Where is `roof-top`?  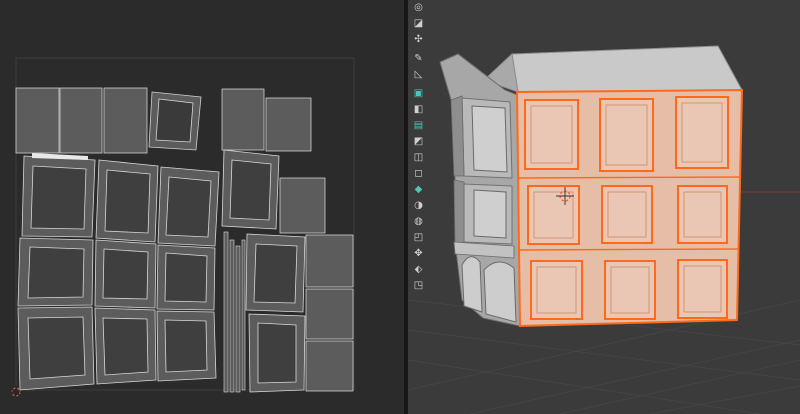
roof-top is located at coordinates (627, 69).